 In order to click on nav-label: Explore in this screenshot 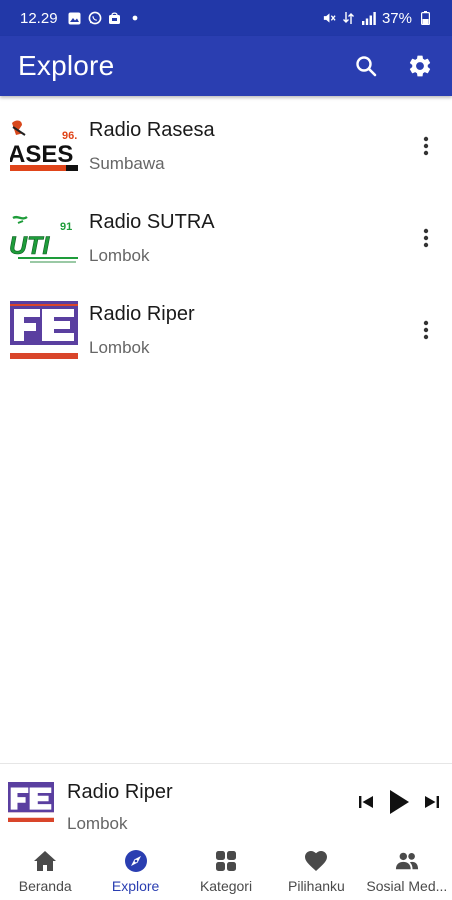, I will do `click(135, 886)`.